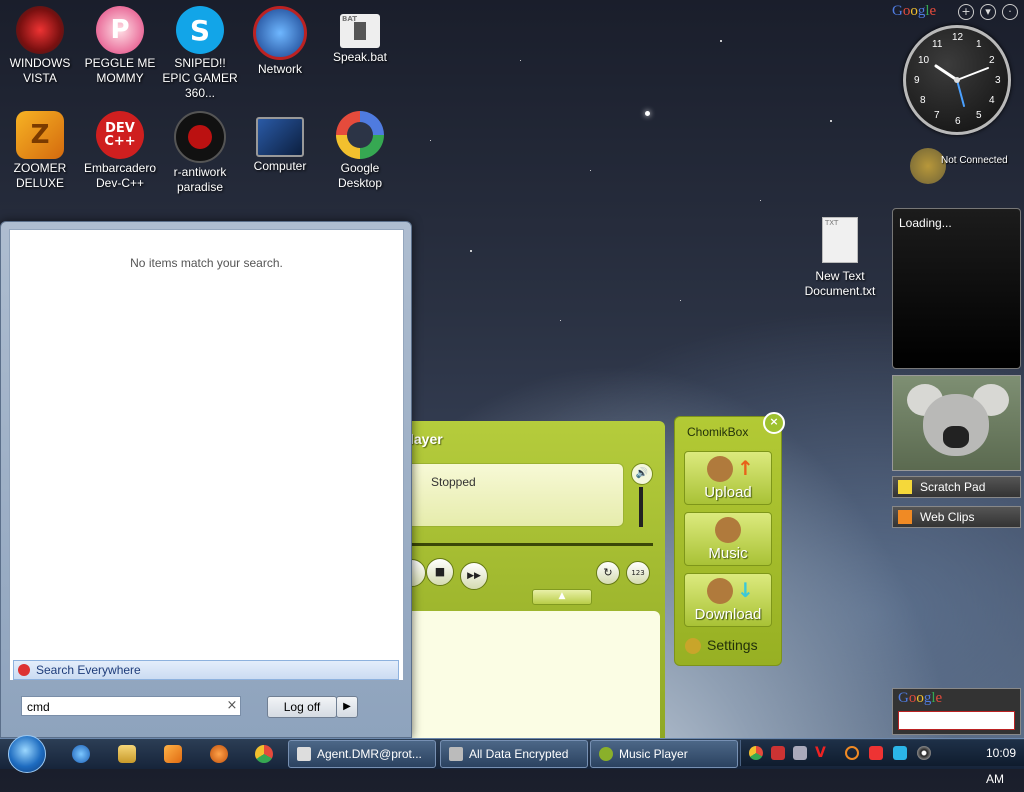 This screenshot has width=1024, height=792. What do you see at coordinates (924, 753) in the screenshot?
I see `volume-tray-icon` at bounding box center [924, 753].